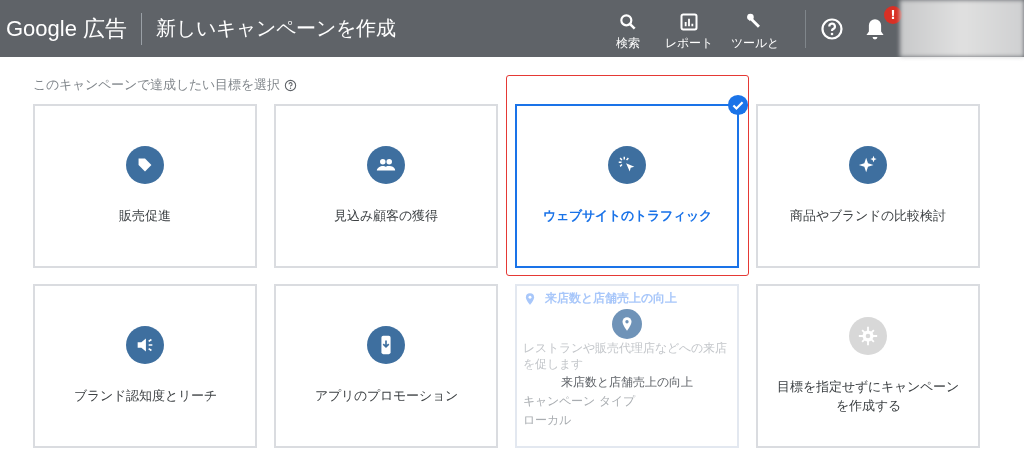 This screenshot has width=1024, height=468. Describe the element at coordinates (386, 186) in the screenshot. I see `goal-card: 見込み顧客の獲得` at that location.